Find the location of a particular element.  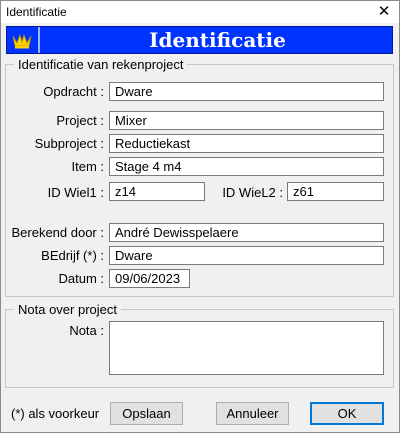

berekend-door-field: André Dewisspelaere is located at coordinates (246, 232).